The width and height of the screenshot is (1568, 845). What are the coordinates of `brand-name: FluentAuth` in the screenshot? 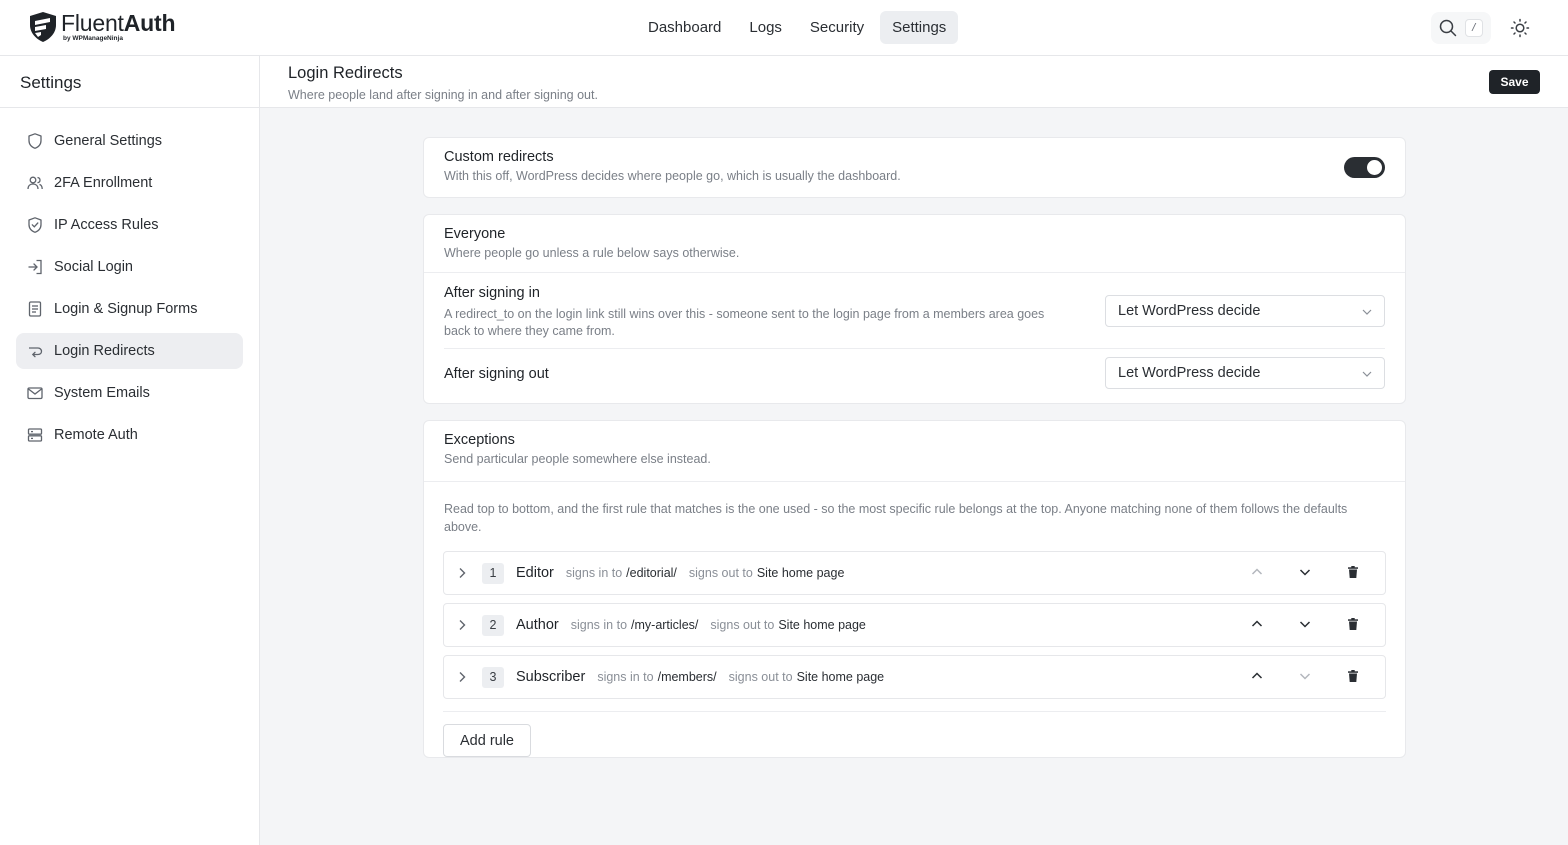 It's located at (118, 23).